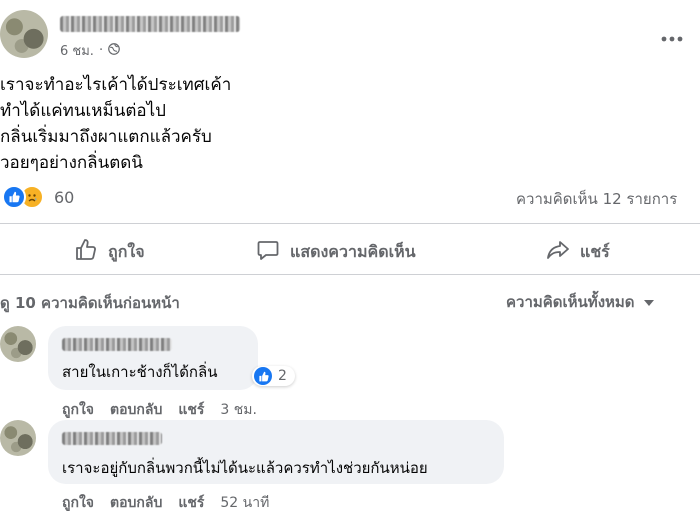 The image size is (700, 514). I want to click on post-line: ทำได้แค่ทนเหม็นต่อไป, so click(83, 111).